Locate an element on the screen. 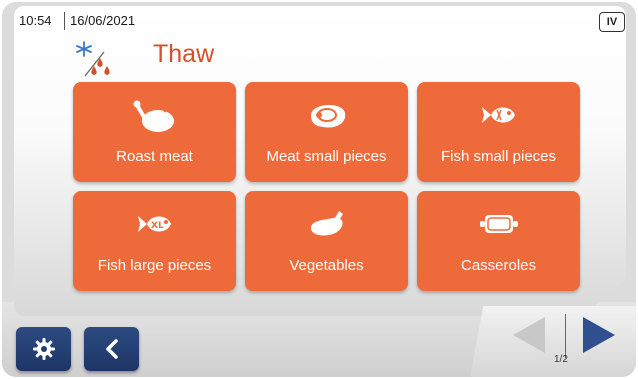 Image resolution: width=638 pixels, height=379 pixels. fish-xl-icon: XL is located at coordinates (154, 224).